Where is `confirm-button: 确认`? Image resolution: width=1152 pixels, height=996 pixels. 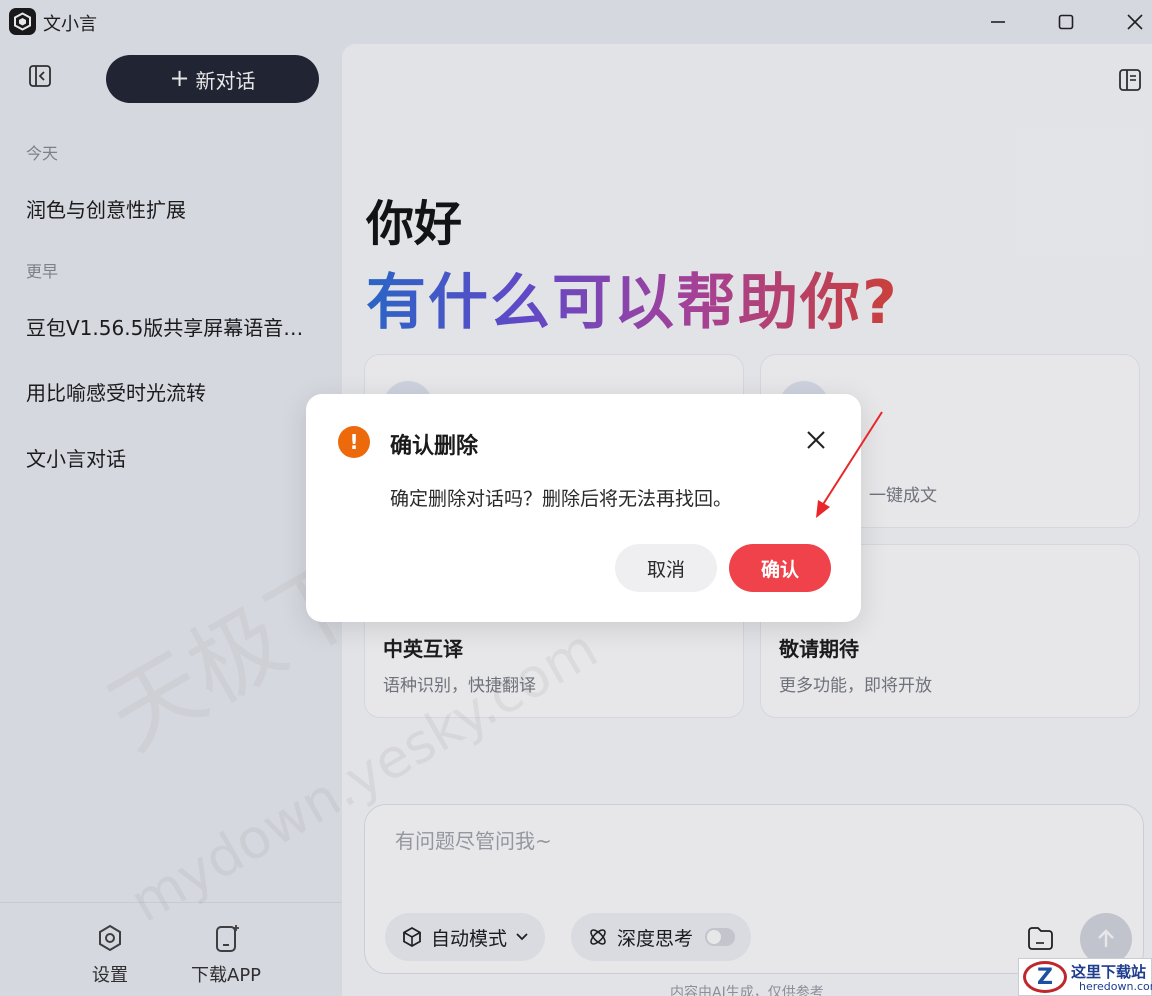
confirm-button: 确认 is located at coordinates (780, 568).